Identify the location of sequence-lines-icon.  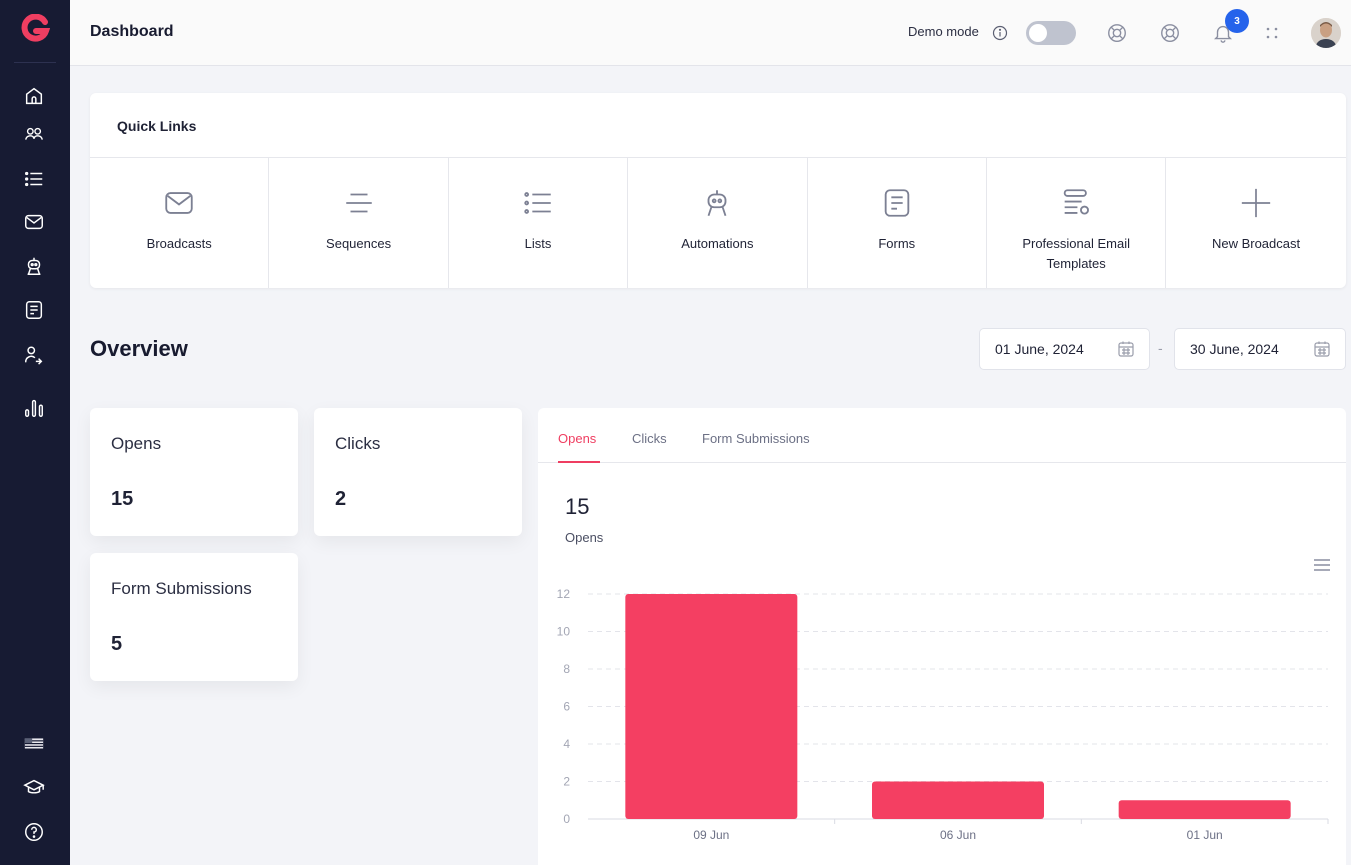
(358, 203).